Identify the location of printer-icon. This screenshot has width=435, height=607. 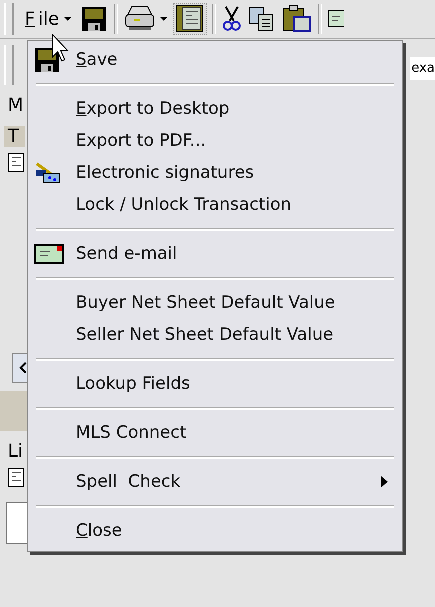
(146, 19).